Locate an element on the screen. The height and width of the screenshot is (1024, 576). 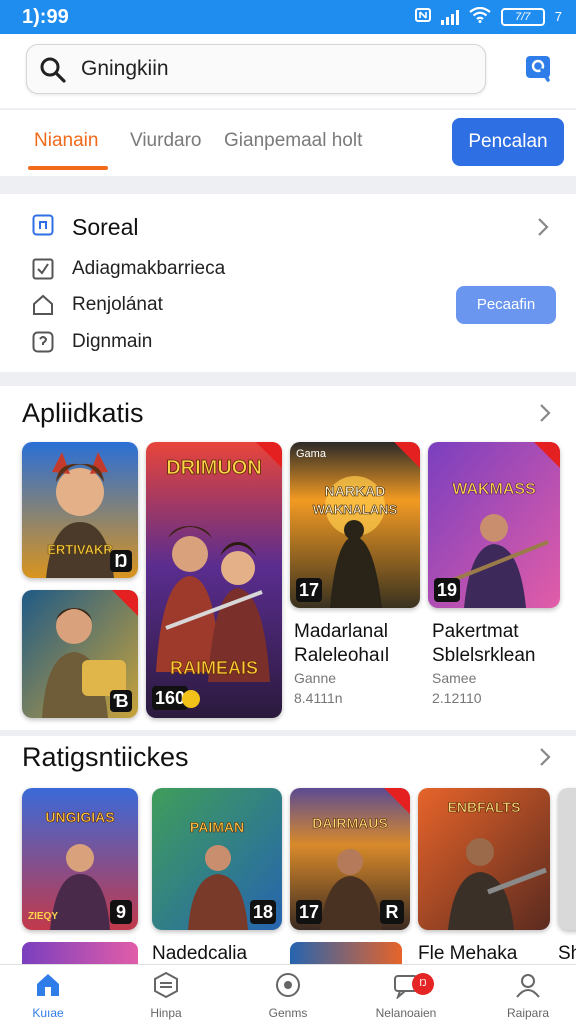
nfc-icon is located at coordinates (422, 16).